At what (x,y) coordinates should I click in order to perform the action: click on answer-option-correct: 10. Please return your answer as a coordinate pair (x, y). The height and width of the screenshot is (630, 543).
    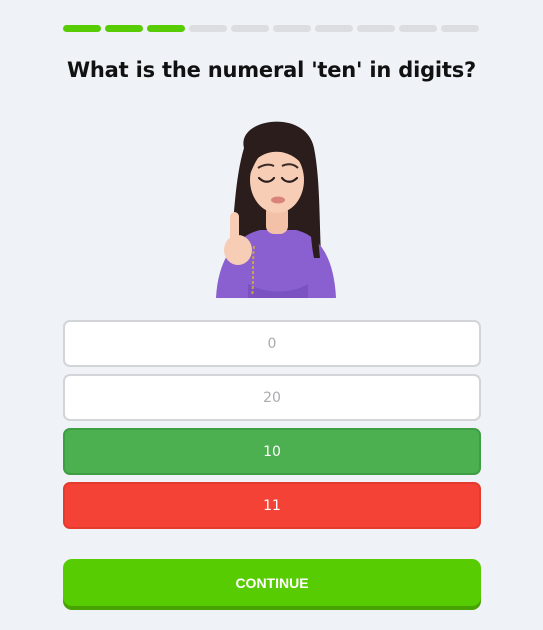
    Looking at the image, I should click on (272, 451).